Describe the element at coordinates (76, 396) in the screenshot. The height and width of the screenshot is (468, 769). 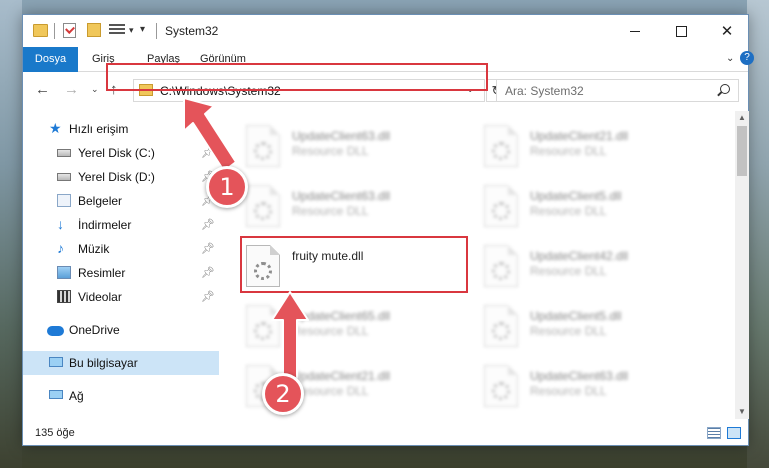
I see `sidebar-item-label: Ağ` at that location.